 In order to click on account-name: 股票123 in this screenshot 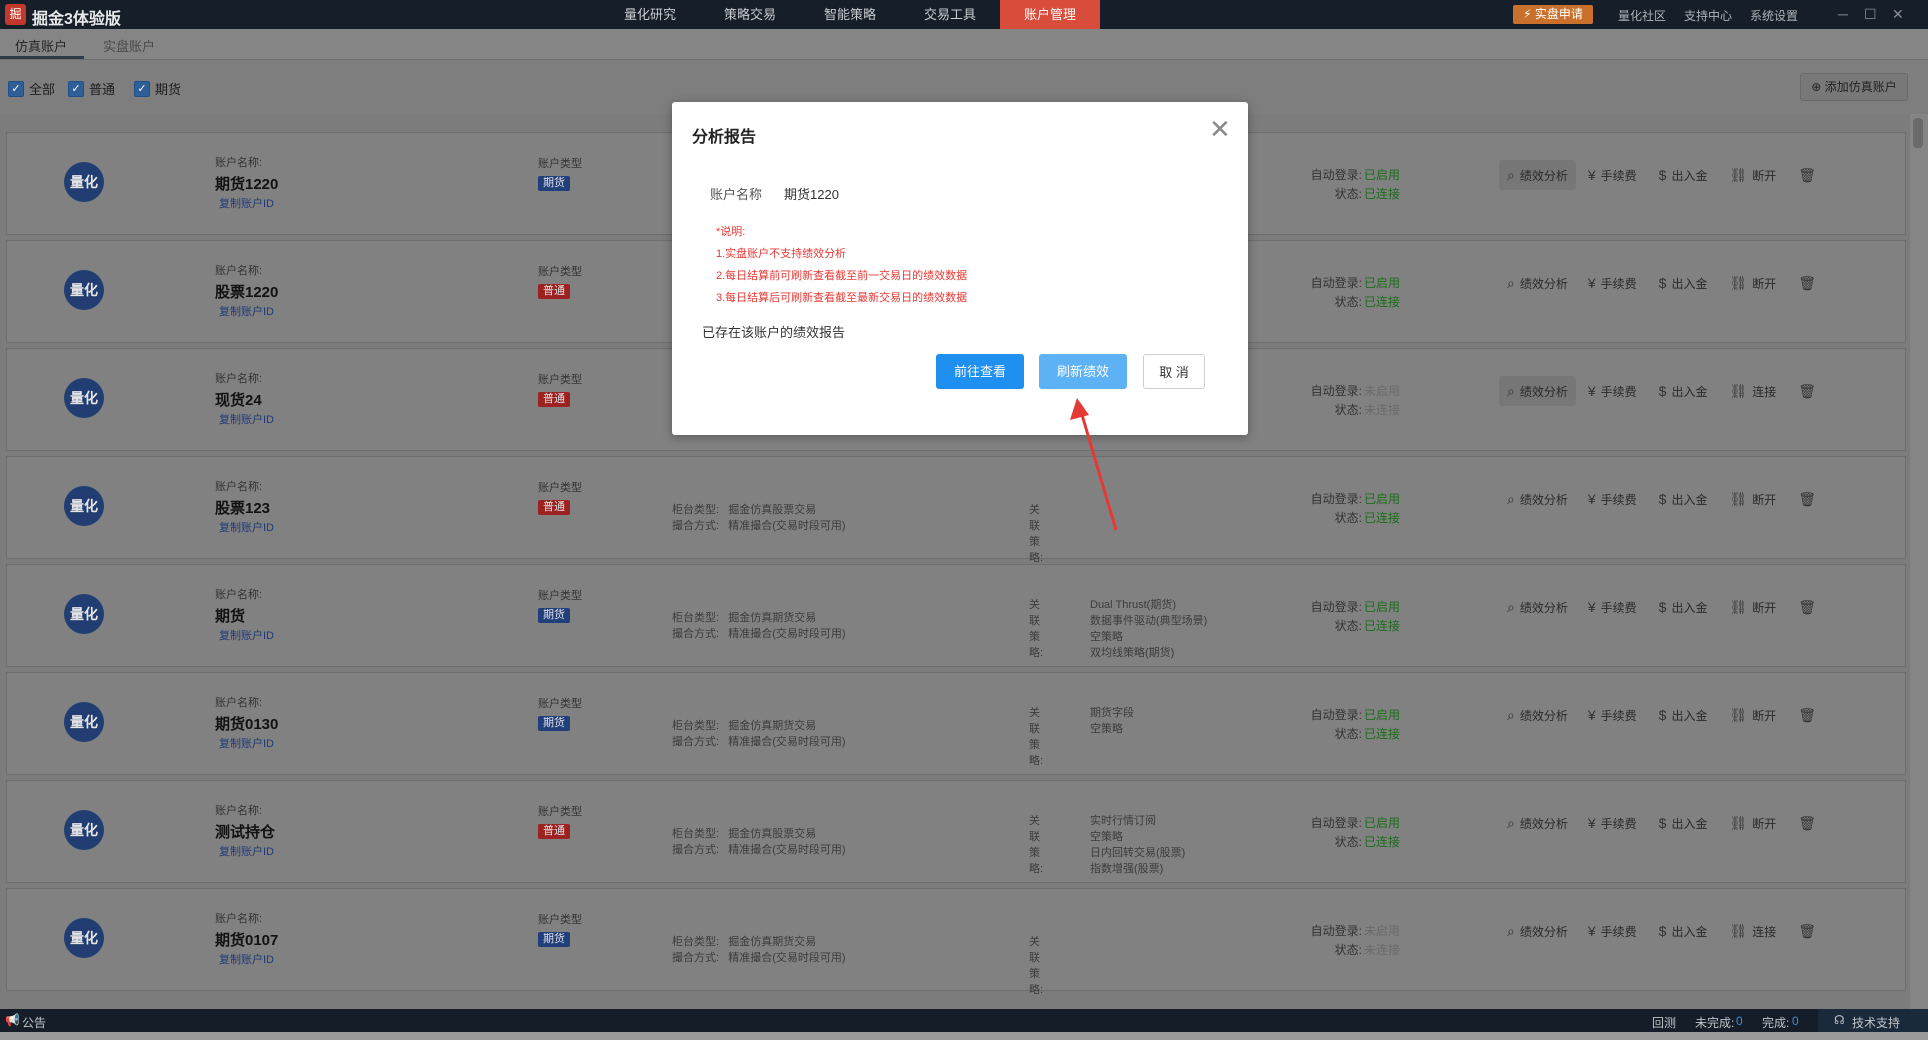, I will do `click(243, 508)`.